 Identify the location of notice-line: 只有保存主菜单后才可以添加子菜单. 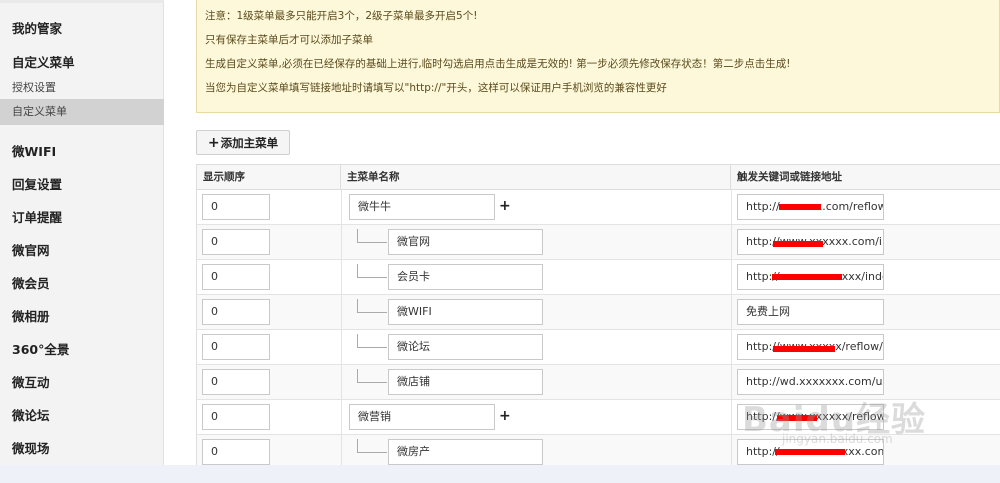
(289, 40).